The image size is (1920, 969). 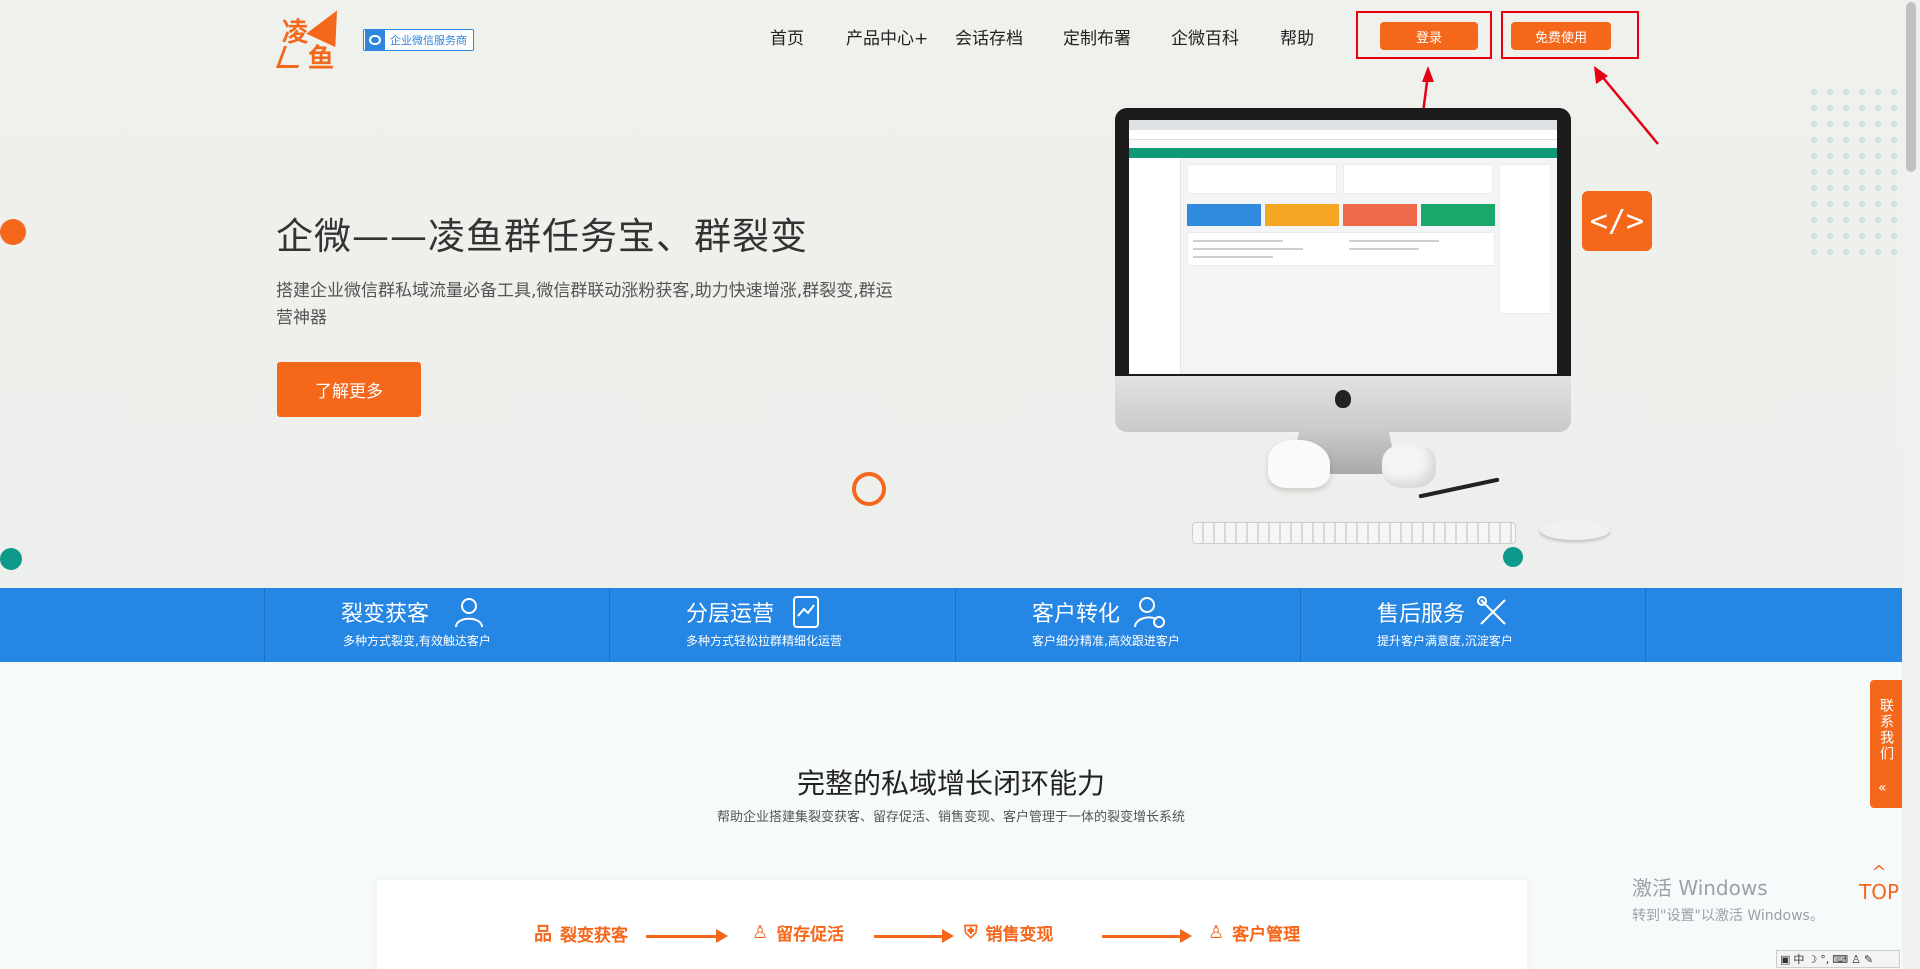 I want to click on chart-doc-icon, so click(x=806, y=612).